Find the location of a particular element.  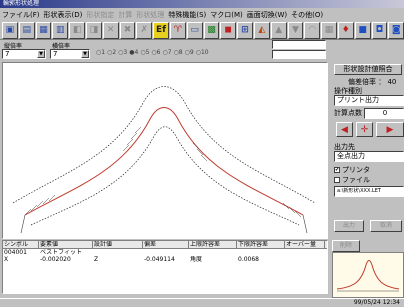

cancel-button: 取消 is located at coordinates (386, 226).